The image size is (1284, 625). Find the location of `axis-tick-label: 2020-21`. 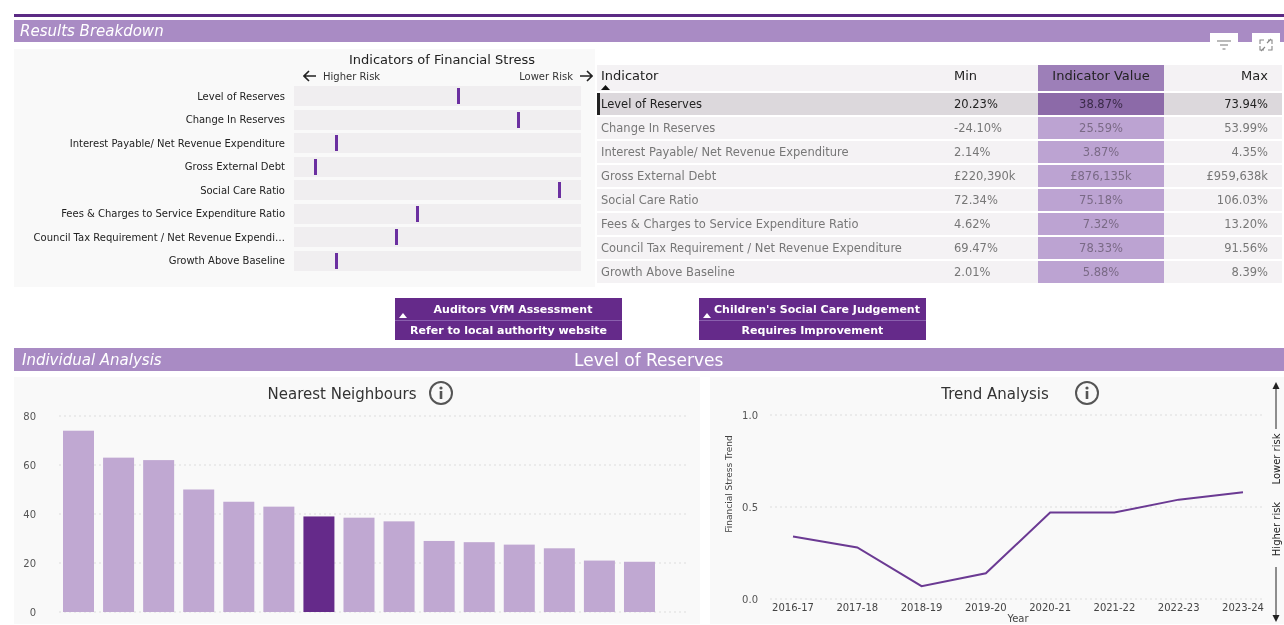

axis-tick-label: 2020-21 is located at coordinates (1050, 607).